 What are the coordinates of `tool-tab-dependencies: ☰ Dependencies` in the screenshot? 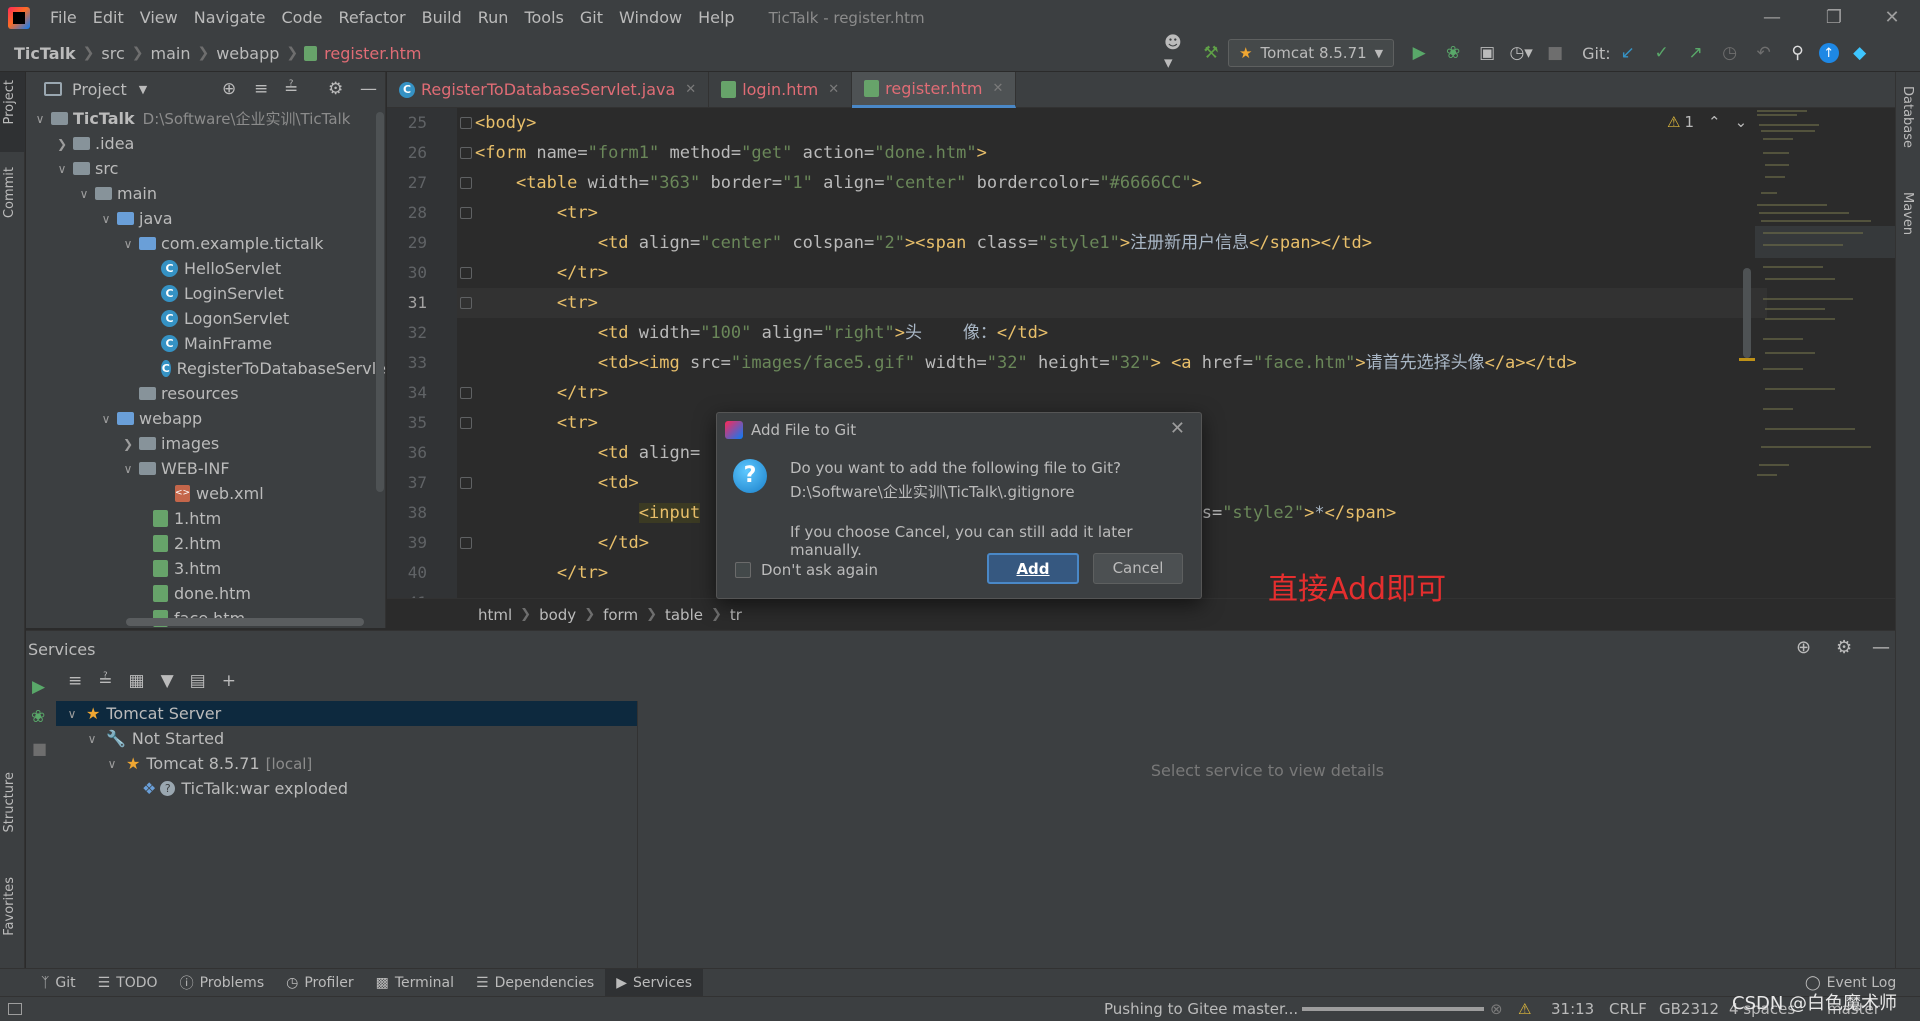 It's located at (535, 983).